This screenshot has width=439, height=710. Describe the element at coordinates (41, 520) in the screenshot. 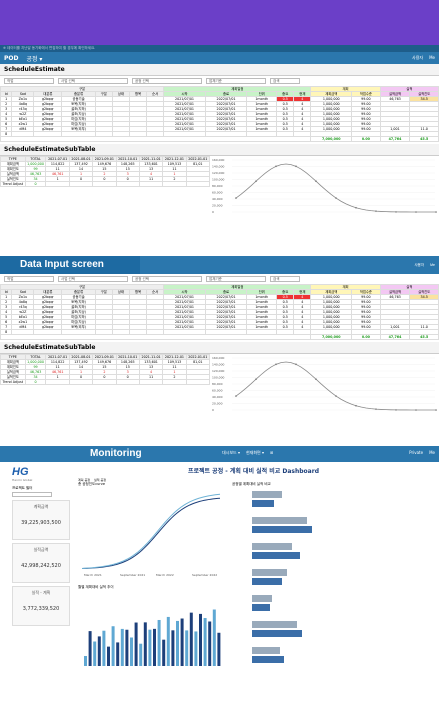

I see `kpi-card-plan: 계획금액 39,225,903,500` at that location.